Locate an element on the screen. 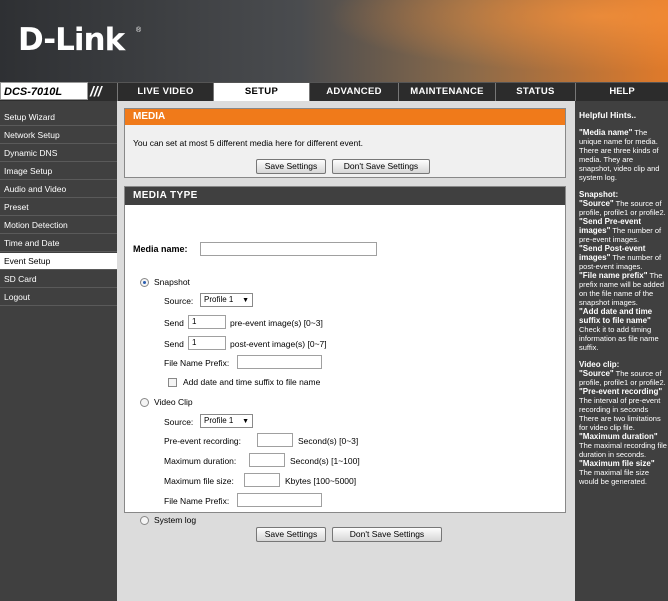 This screenshot has height=601, width=668. post-event-images-input: 1 is located at coordinates (207, 343).